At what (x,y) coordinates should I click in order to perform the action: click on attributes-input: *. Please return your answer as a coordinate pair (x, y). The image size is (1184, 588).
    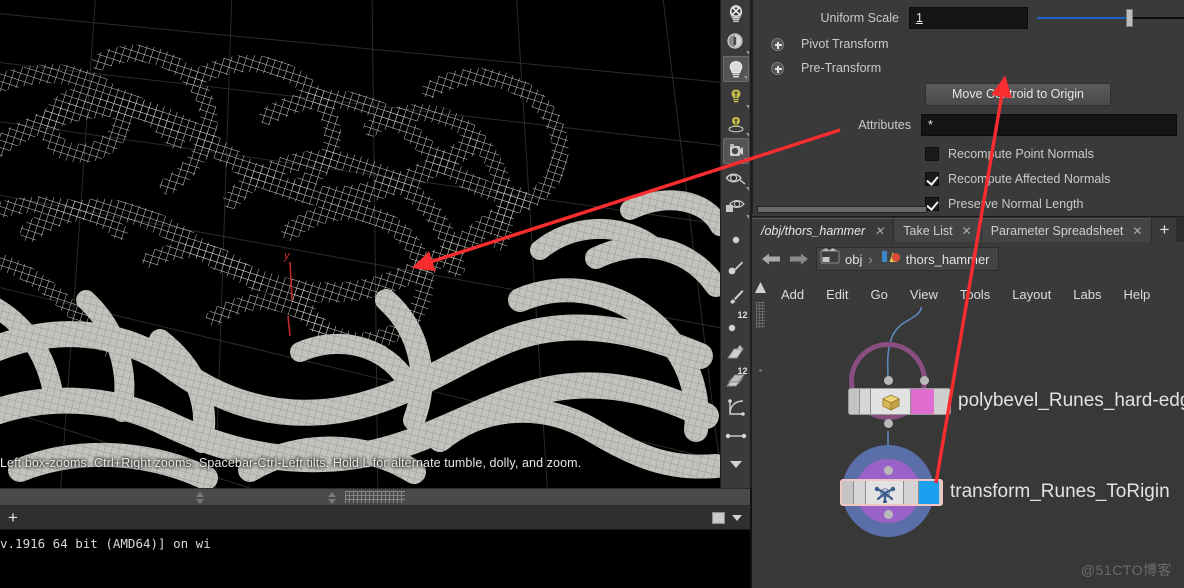
    Looking at the image, I should click on (1049, 125).